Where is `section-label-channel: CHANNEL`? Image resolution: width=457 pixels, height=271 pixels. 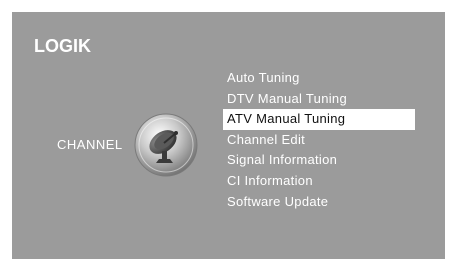
section-label-channel: CHANNEL is located at coordinates (90, 144).